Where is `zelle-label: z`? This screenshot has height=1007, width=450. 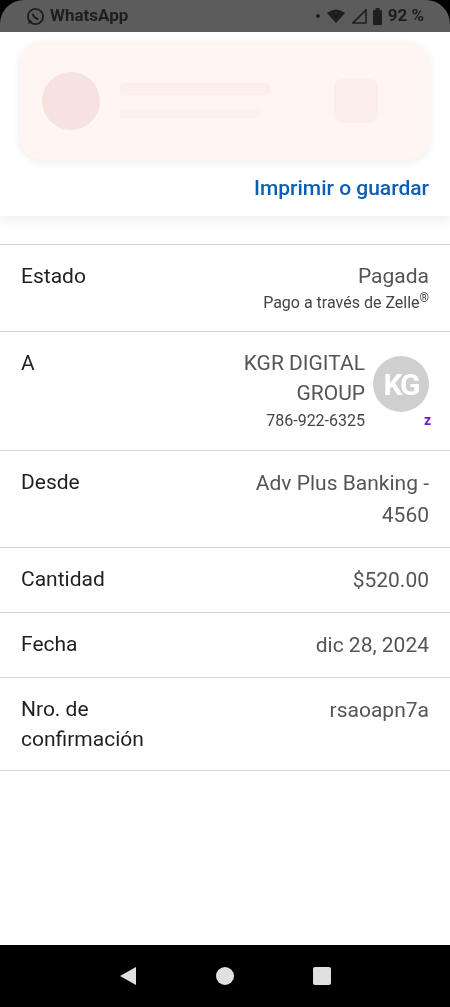
zelle-label: z is located at coordinates (427, 420).